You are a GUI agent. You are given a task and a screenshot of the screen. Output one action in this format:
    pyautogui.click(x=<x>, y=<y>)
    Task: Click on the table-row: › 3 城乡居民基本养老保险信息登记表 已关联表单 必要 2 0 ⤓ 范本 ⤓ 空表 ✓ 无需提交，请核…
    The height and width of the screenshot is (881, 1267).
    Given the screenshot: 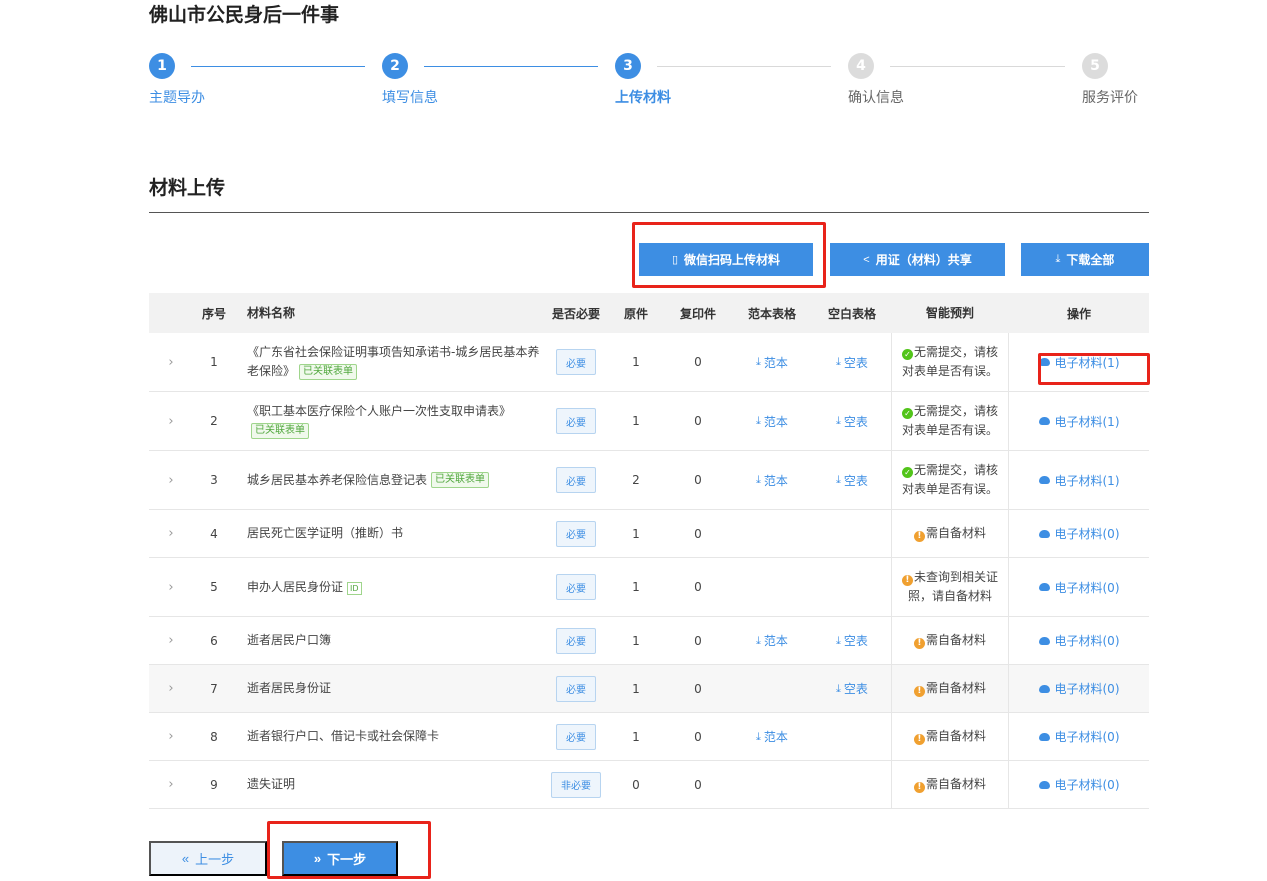 What is the action you would take?
    pyautogui.click(x=649, y=480)
    